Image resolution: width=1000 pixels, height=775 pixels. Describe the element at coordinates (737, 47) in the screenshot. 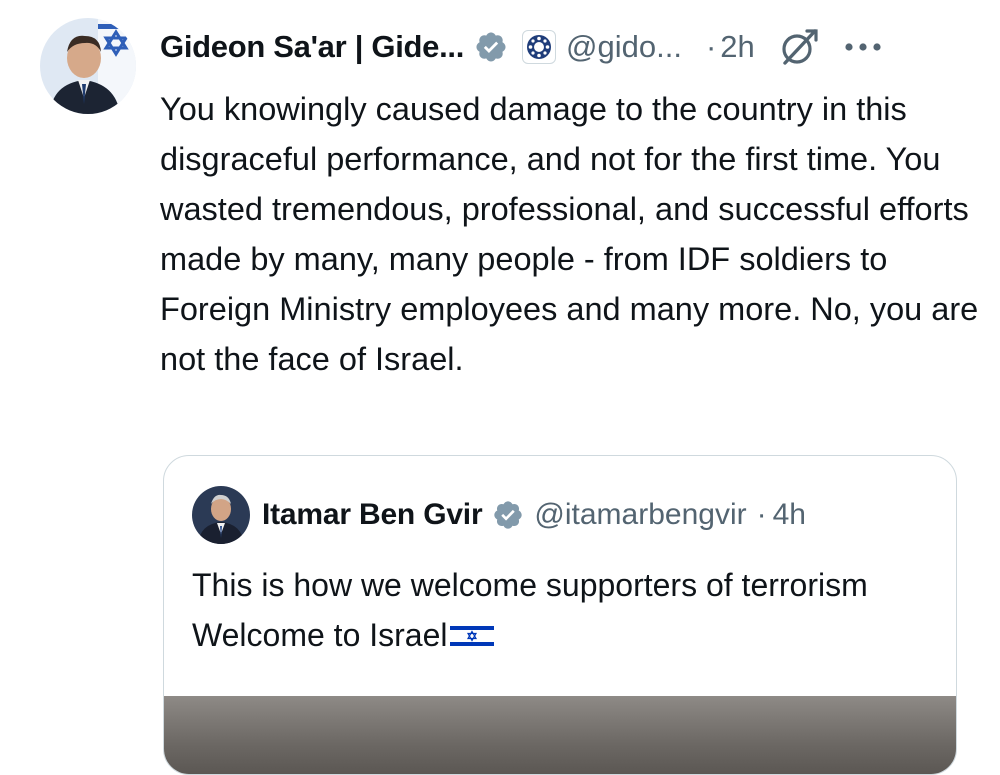

I see `tweet-timestamp: 2h` at that location.